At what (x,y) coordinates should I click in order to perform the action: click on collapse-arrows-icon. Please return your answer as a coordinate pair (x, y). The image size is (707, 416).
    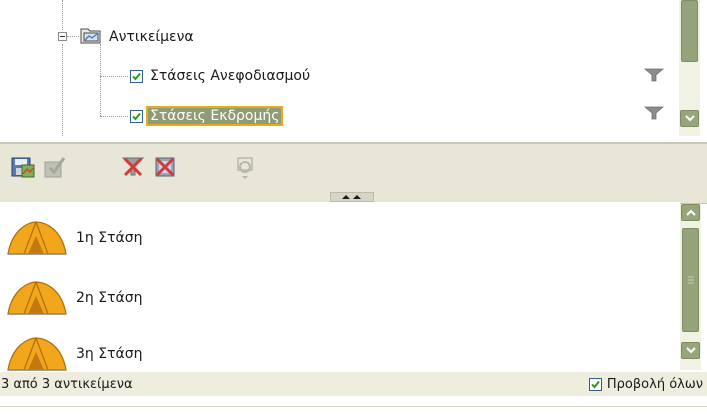
    Looking at the image, I should click on (351, 197).